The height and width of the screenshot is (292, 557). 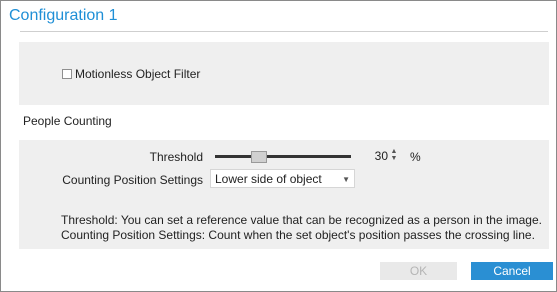 What do you see at coordinates (394, 156) in the screenshot?
I see `spin-arrows-icon: ▲ ▼` at bounding box center [394, 156].